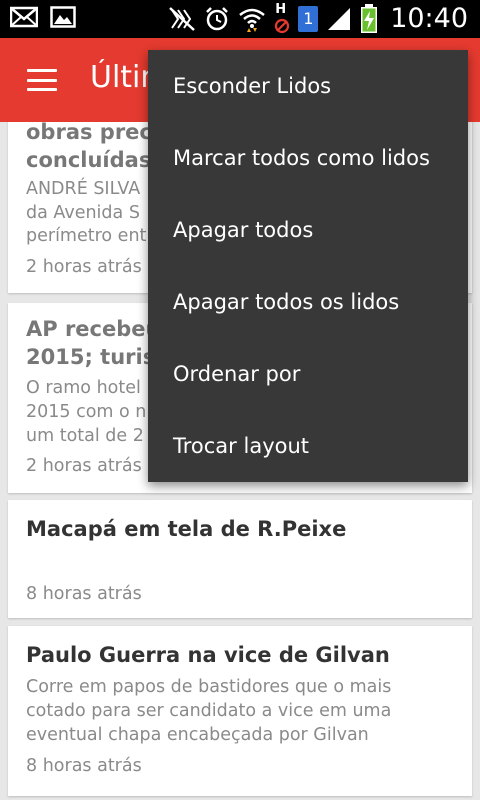 Image resolution: width=480 pixels, height=800 pixels. What do you see at coordinates (86, 236) in the screenshot?
I see `card-snippet-line: perímetro ent` at bounding box center [86, 236].